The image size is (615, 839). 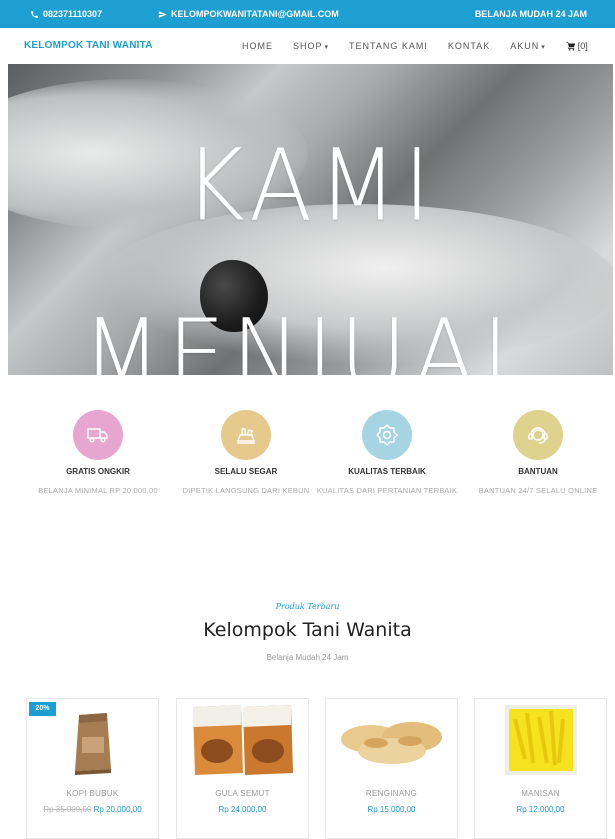 I want to click on section-kicker: Produk Terbaru, so click(x=307, y=606).